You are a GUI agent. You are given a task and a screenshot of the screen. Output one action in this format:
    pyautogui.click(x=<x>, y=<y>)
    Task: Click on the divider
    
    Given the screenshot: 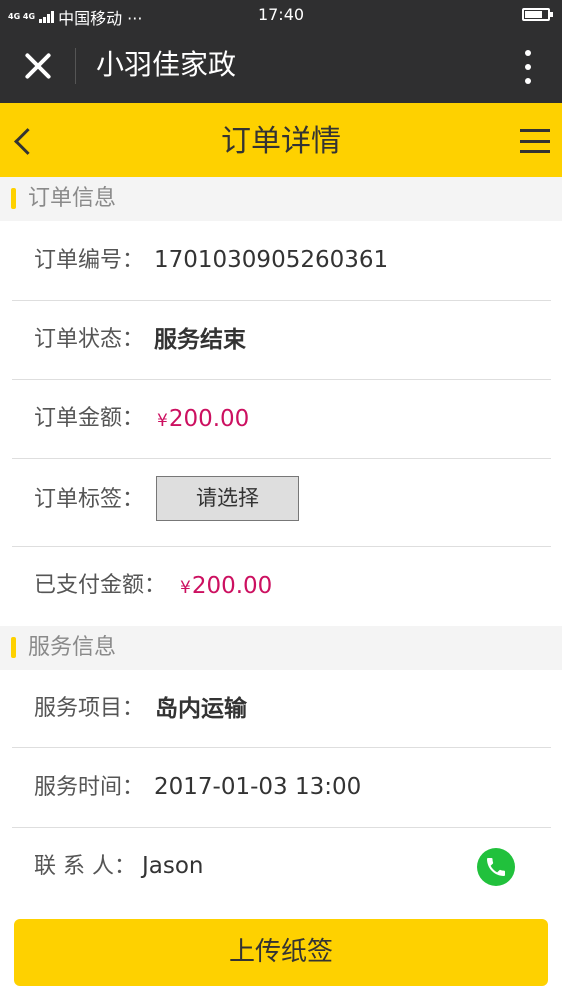 What is the action you would take?
    pyautogui.click(x=75, y=66)
    